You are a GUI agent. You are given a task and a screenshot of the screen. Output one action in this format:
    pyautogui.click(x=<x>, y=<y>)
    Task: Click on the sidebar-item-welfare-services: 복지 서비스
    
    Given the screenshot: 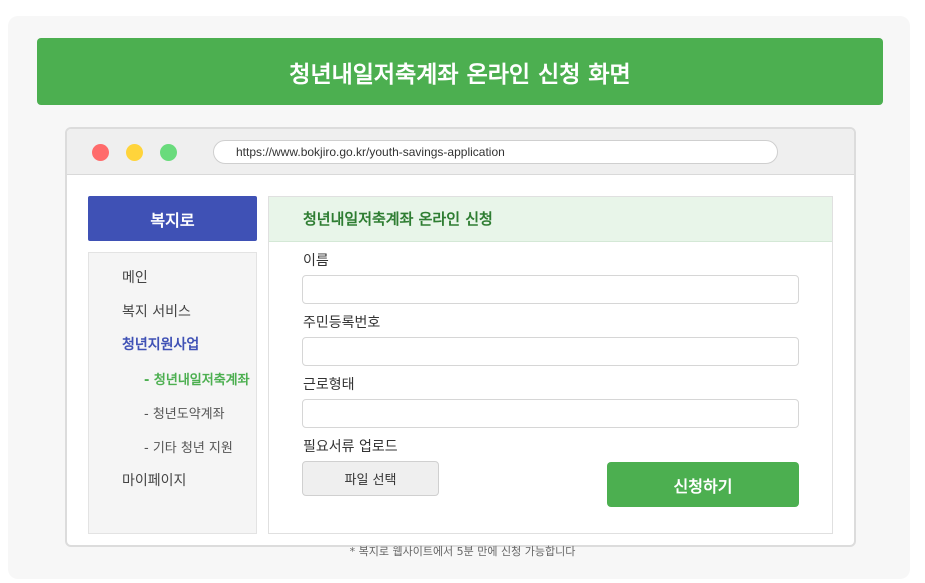 What is the action you would take?
    pyautogui.click(x=156, y=311)
    